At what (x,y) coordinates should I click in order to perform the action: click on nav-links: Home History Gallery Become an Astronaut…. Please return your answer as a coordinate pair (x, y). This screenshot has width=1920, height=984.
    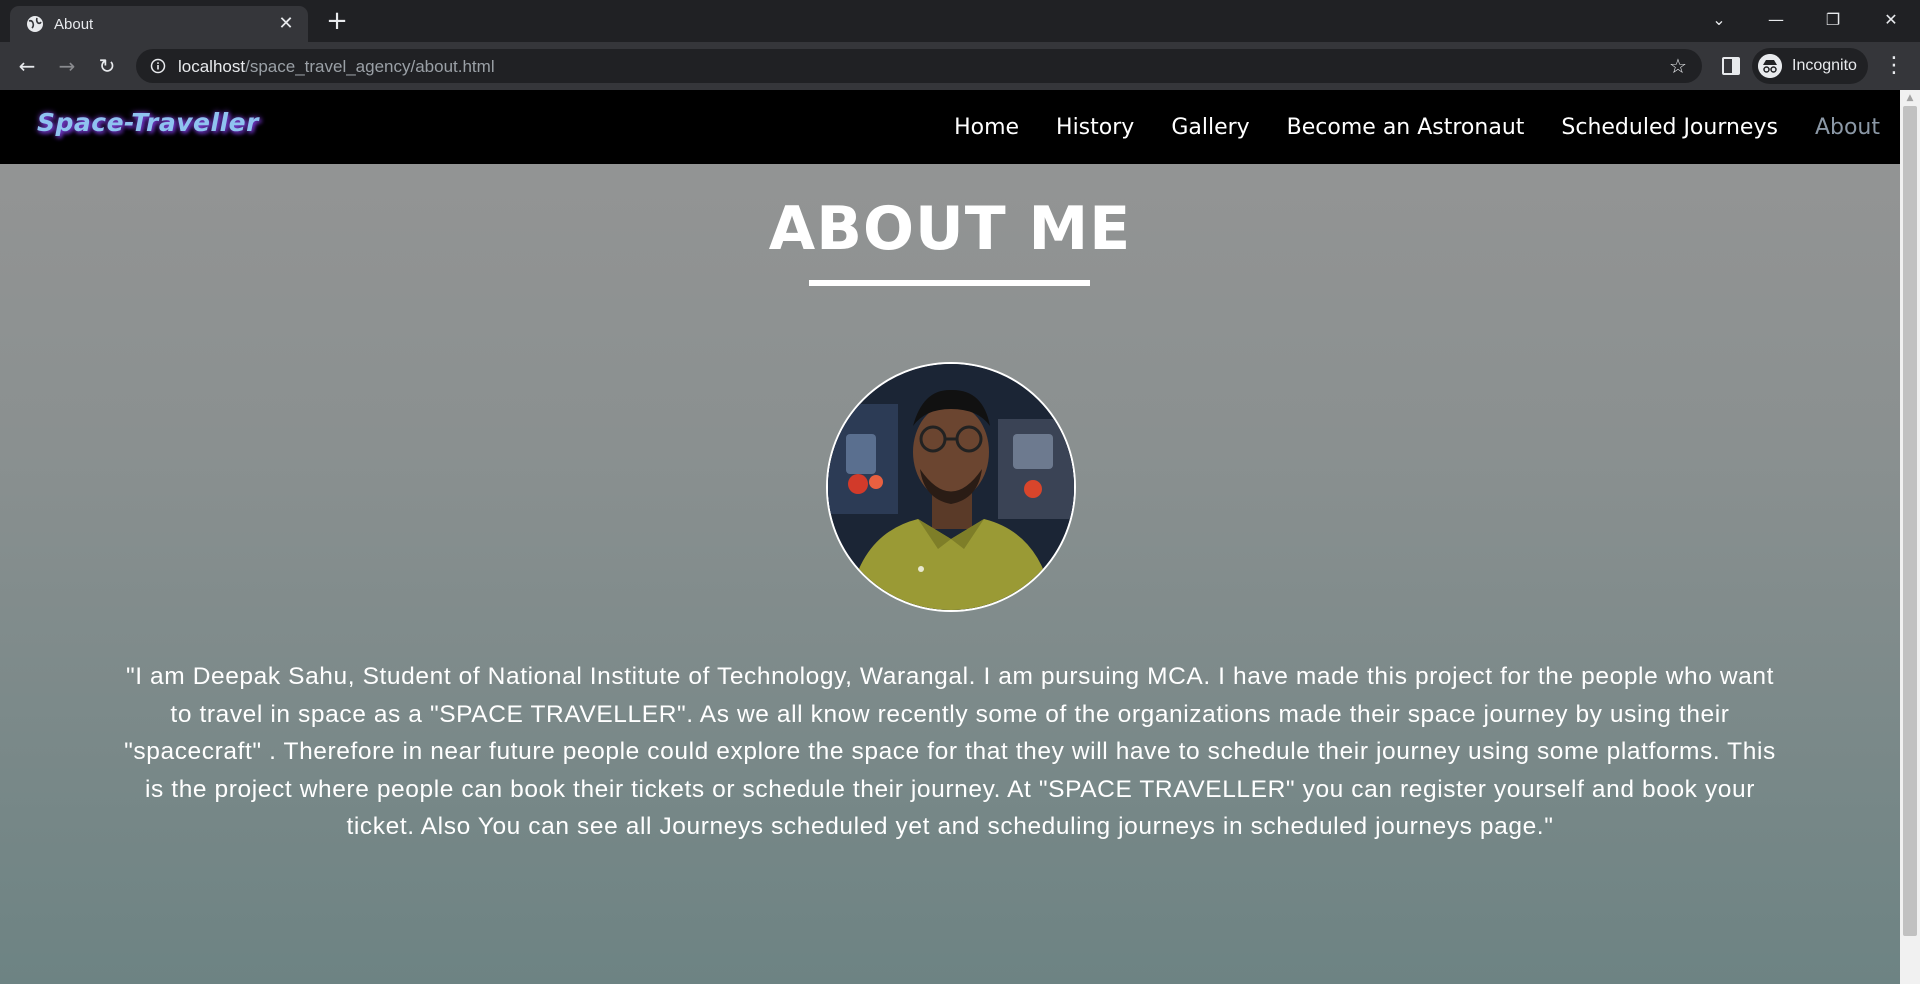
    Looking at the image, I should click on (1398, 127).